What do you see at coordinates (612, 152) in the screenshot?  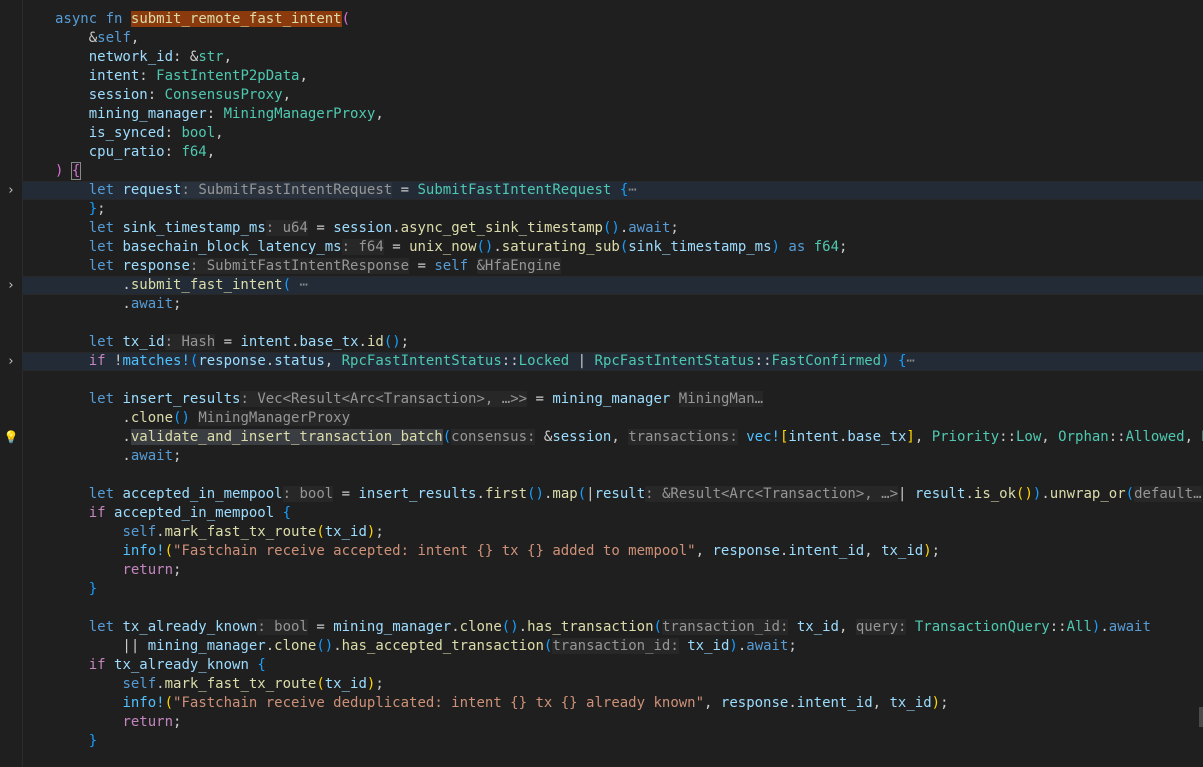 I see `code-line: cpu_ratio: f64,` at bounding box center [612, 152].